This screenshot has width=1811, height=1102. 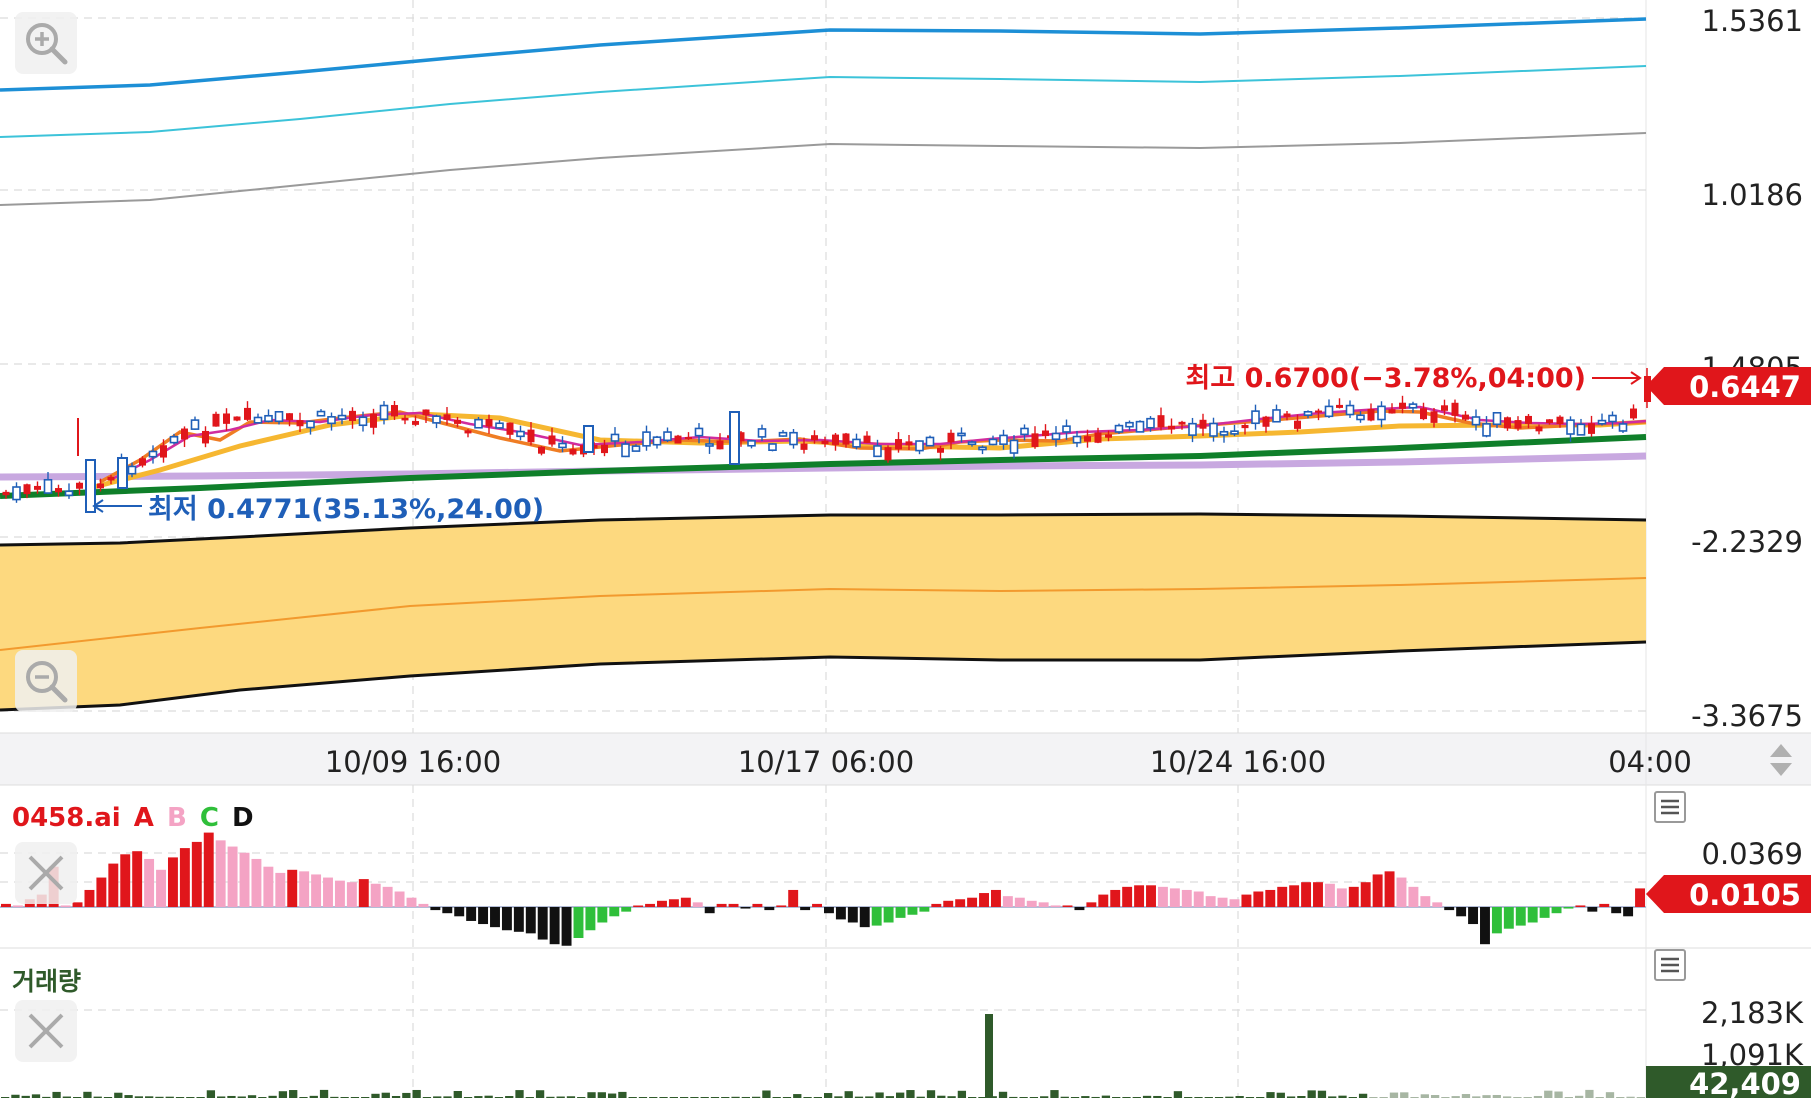 I want to click on indicator-current-value: 0.0105, so click(x=1745, y=895).